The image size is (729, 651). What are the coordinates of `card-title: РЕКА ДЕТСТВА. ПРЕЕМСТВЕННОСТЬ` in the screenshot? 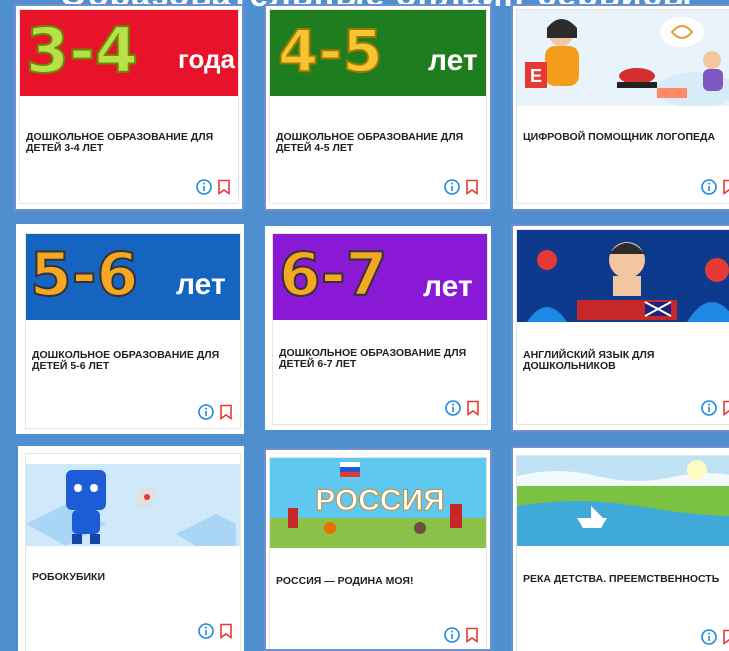 It's located at (621, 579).